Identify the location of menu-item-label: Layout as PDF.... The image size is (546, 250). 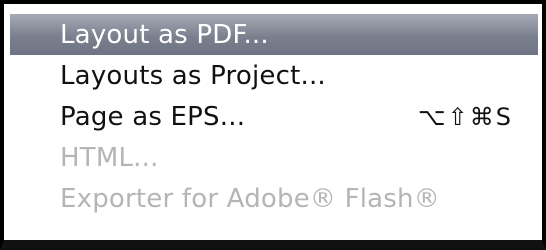
(164, 34).